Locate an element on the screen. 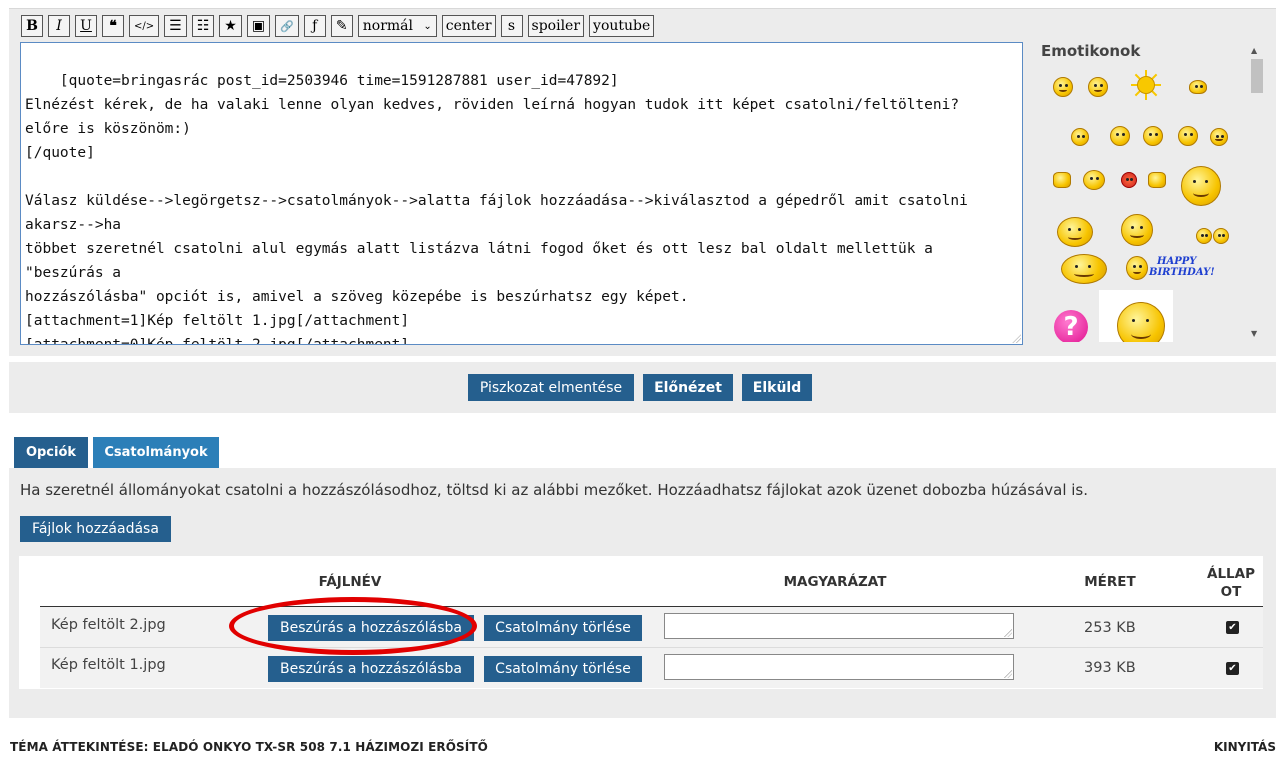  dizzy-emoticon-icon is located at coordinates (1120, 136).